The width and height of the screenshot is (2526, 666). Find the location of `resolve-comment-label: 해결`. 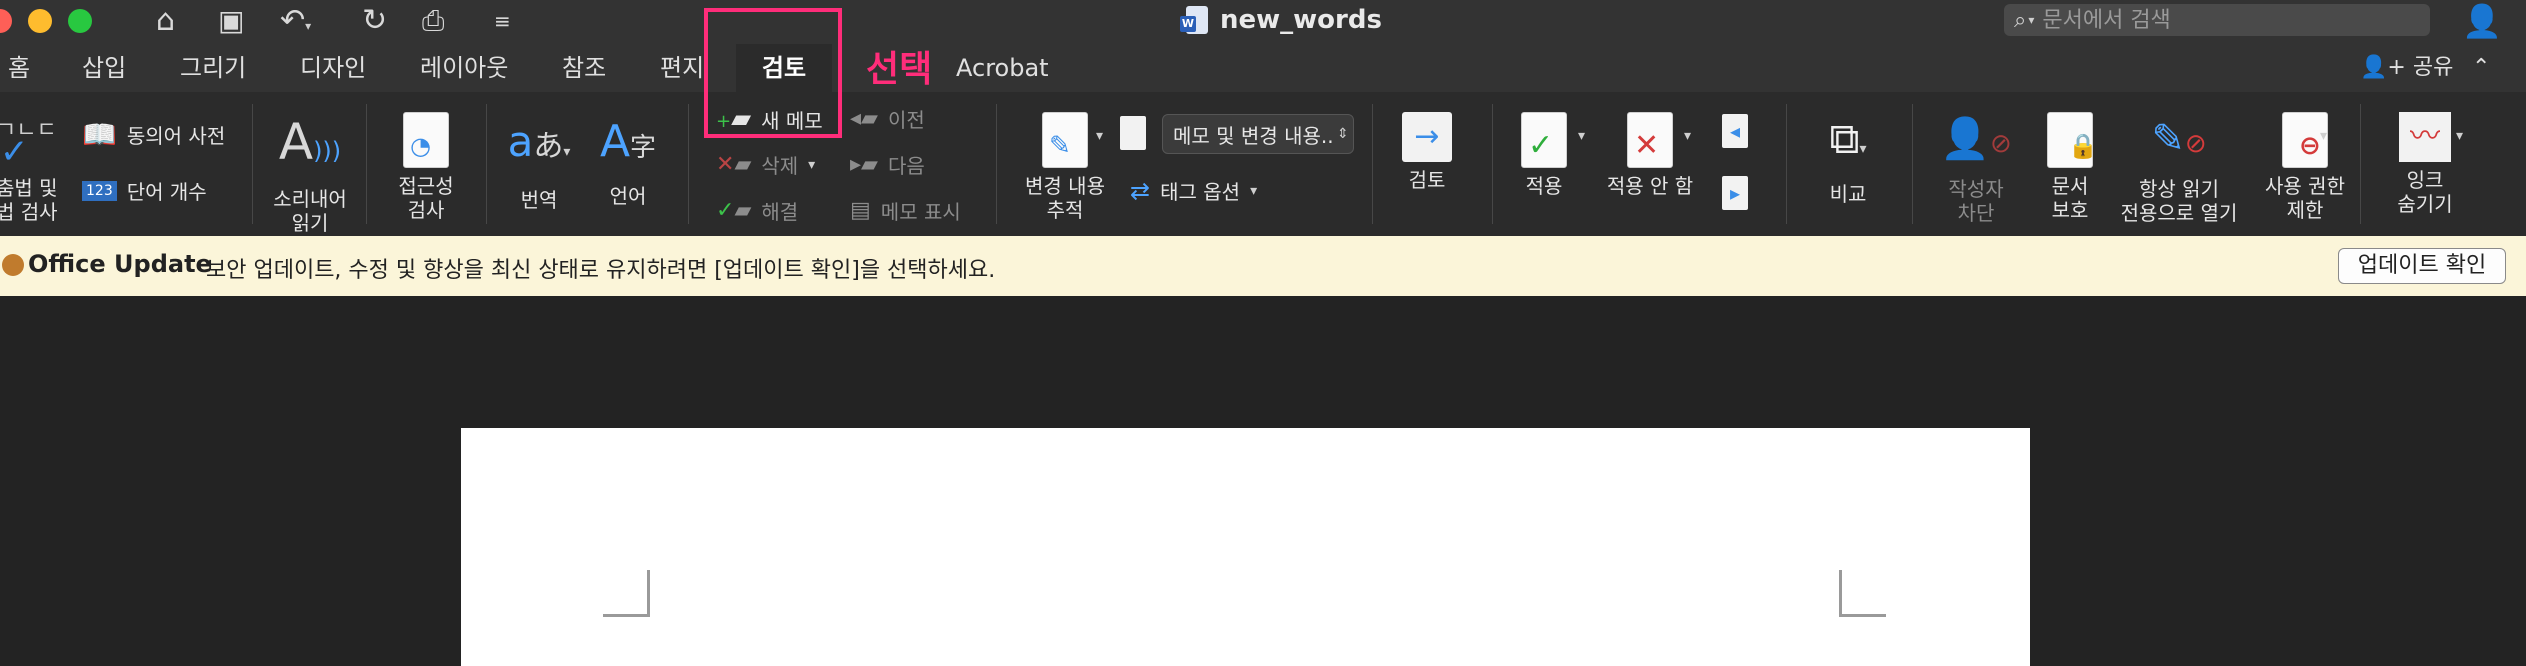

resolve-comment-label: 해결 is located at coordinates (780, 212).